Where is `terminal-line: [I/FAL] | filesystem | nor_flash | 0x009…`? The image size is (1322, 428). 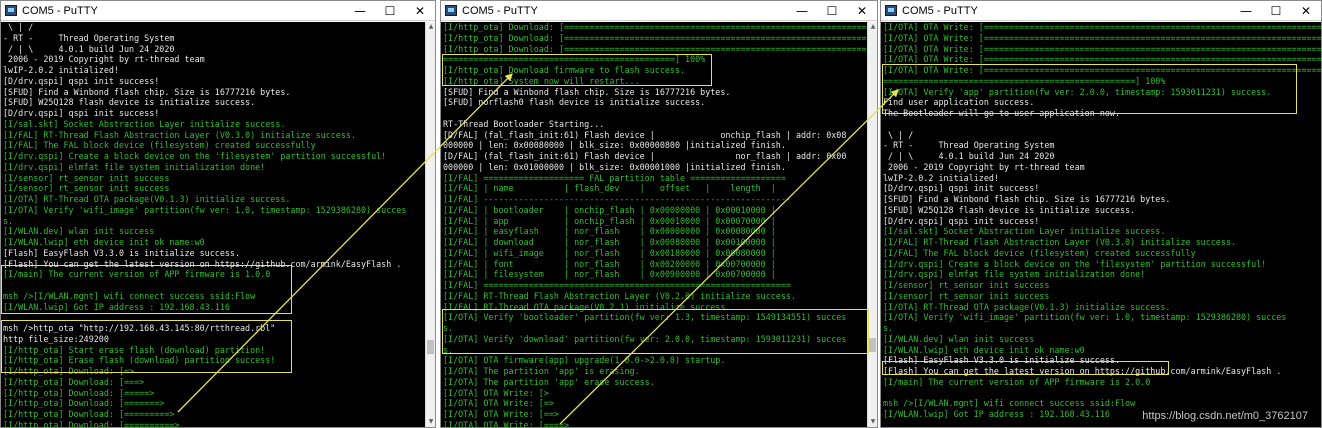
terminal-line: [I/FAL] | filesystem | nor_flash | 0x009… is located at coordinates (609, 274).